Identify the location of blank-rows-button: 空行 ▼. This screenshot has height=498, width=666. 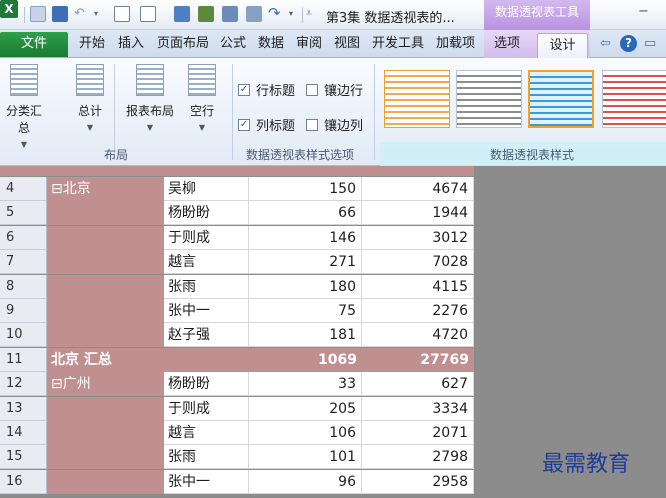
(202, 98).